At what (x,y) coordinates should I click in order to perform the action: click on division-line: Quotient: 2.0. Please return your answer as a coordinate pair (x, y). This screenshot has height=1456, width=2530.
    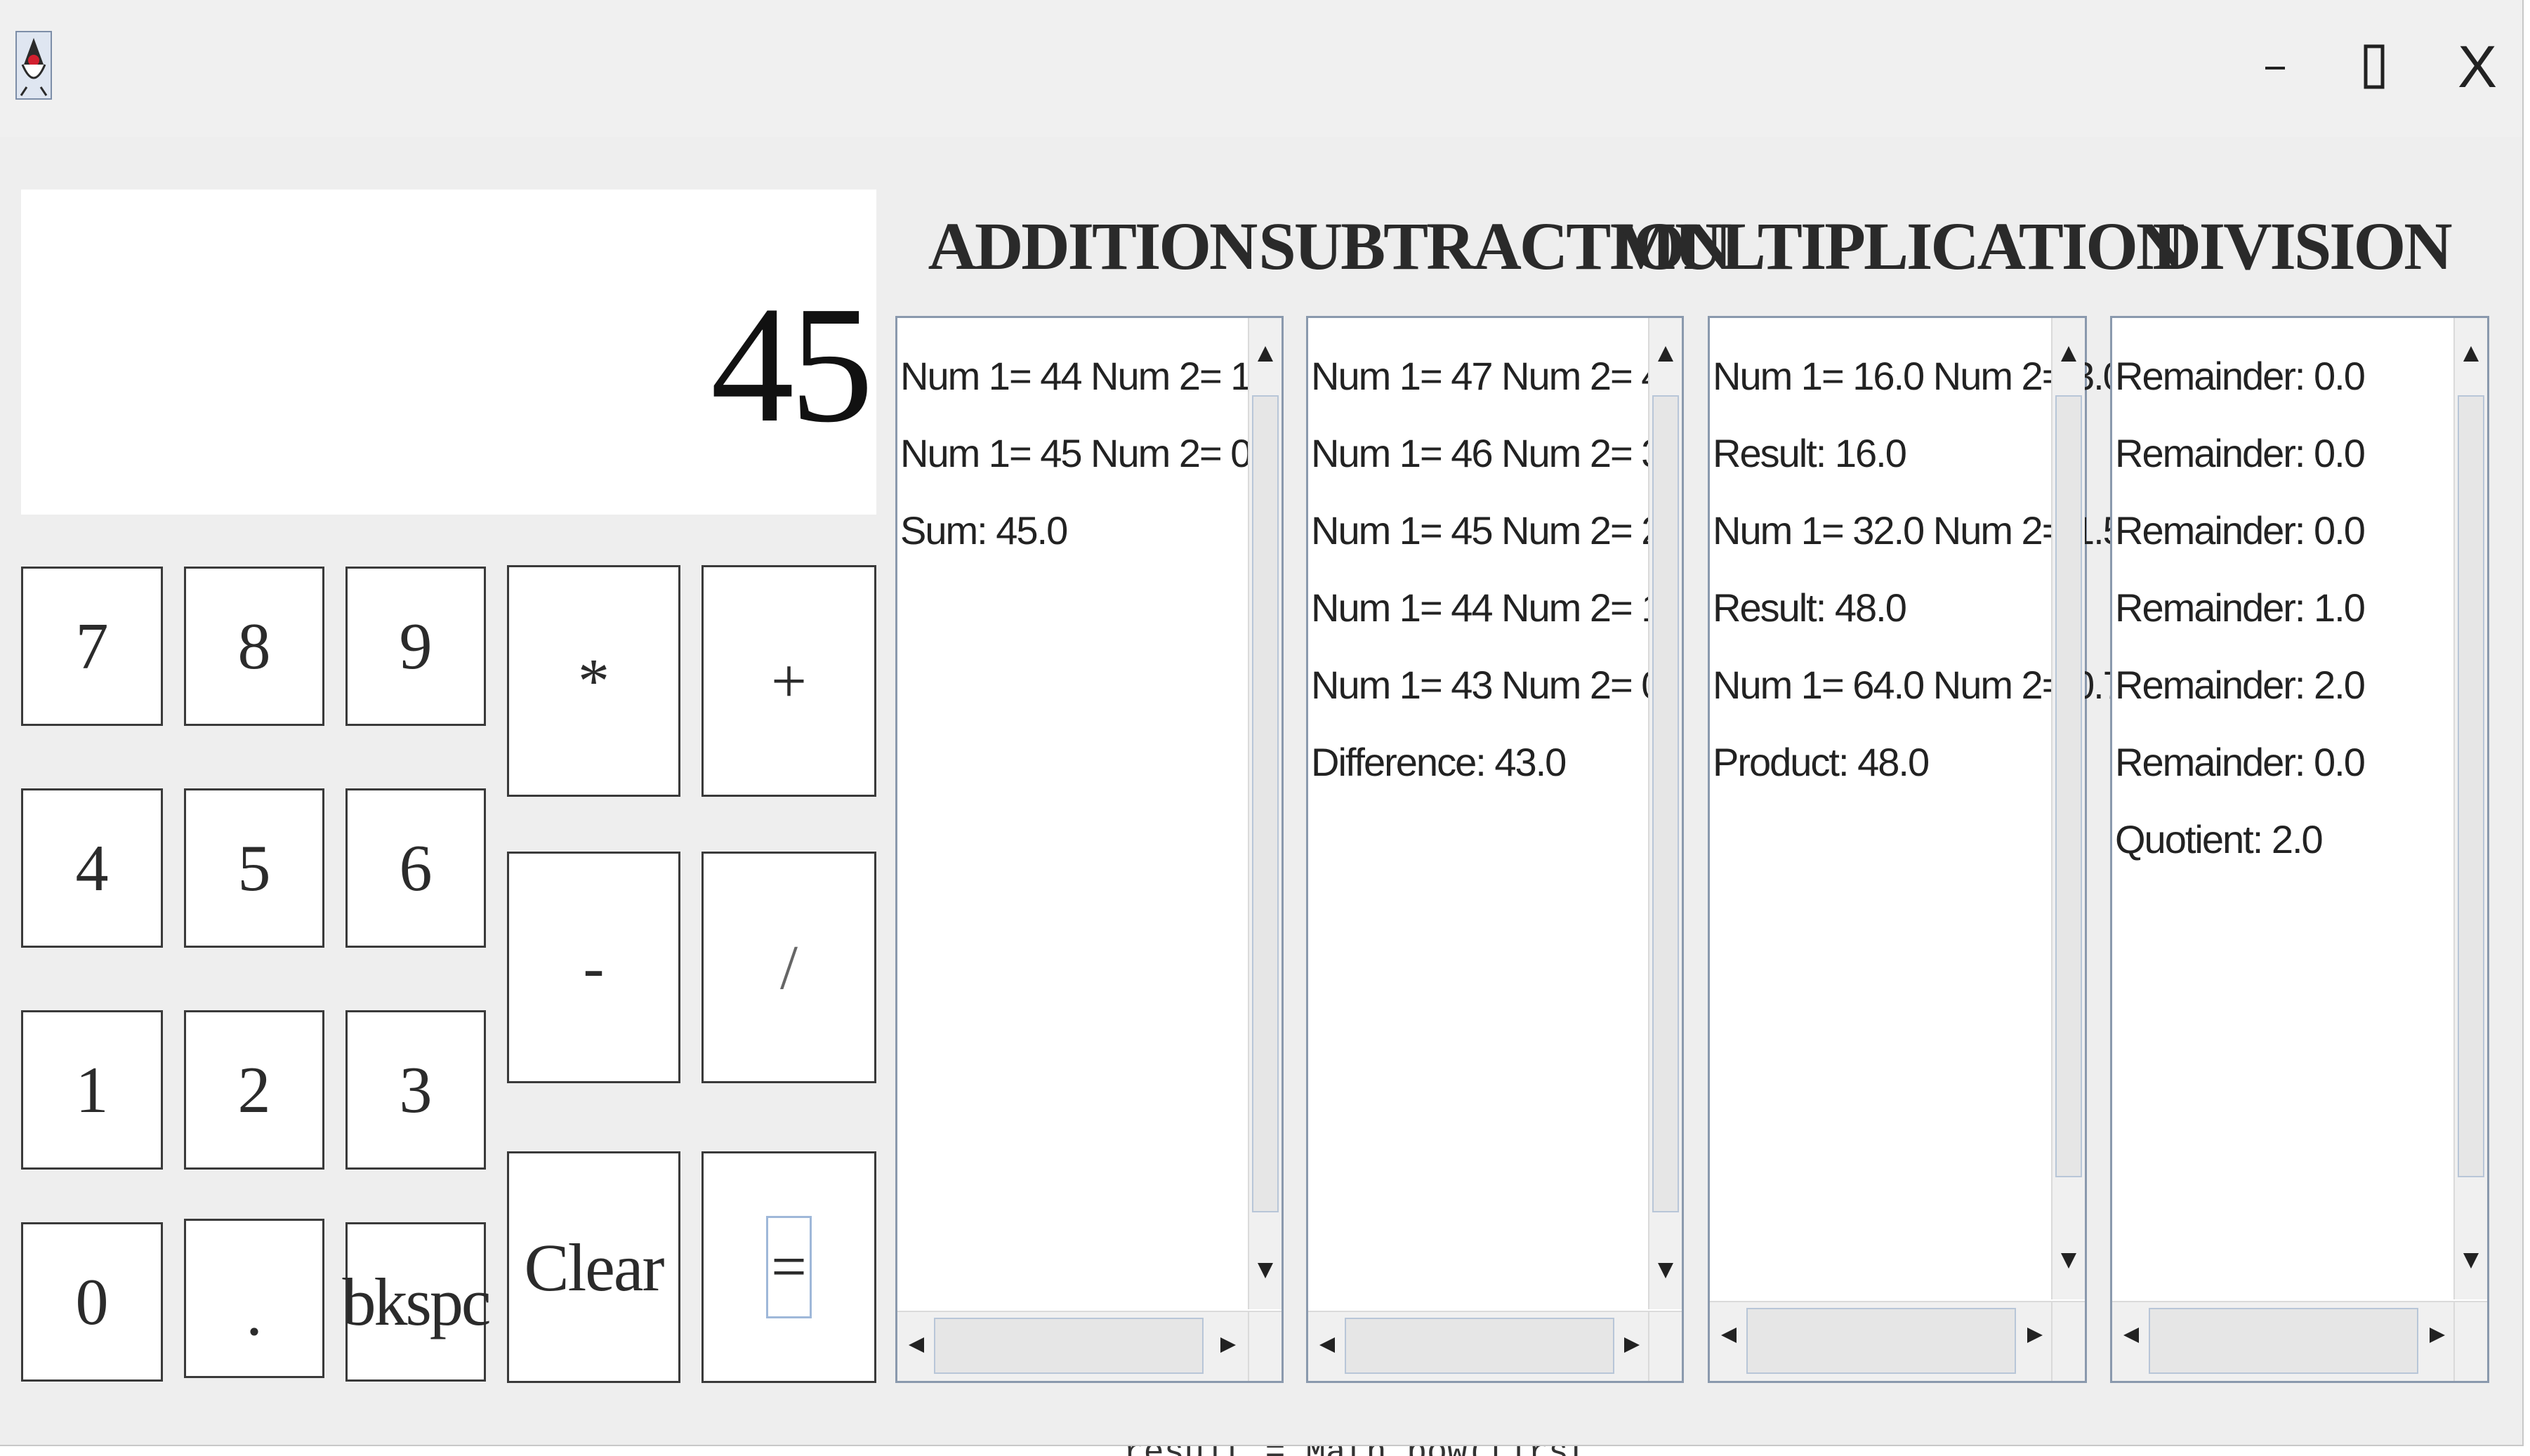
    Looking at the image, I should click on (2219, 839).